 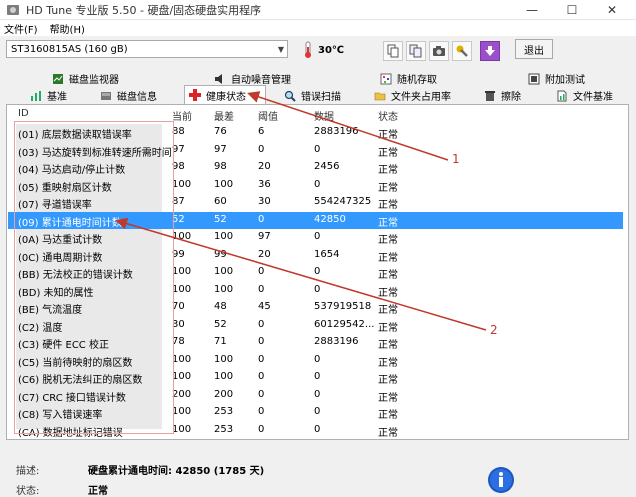 I want to click on header-status: 状态, so click(x=388, y=115).